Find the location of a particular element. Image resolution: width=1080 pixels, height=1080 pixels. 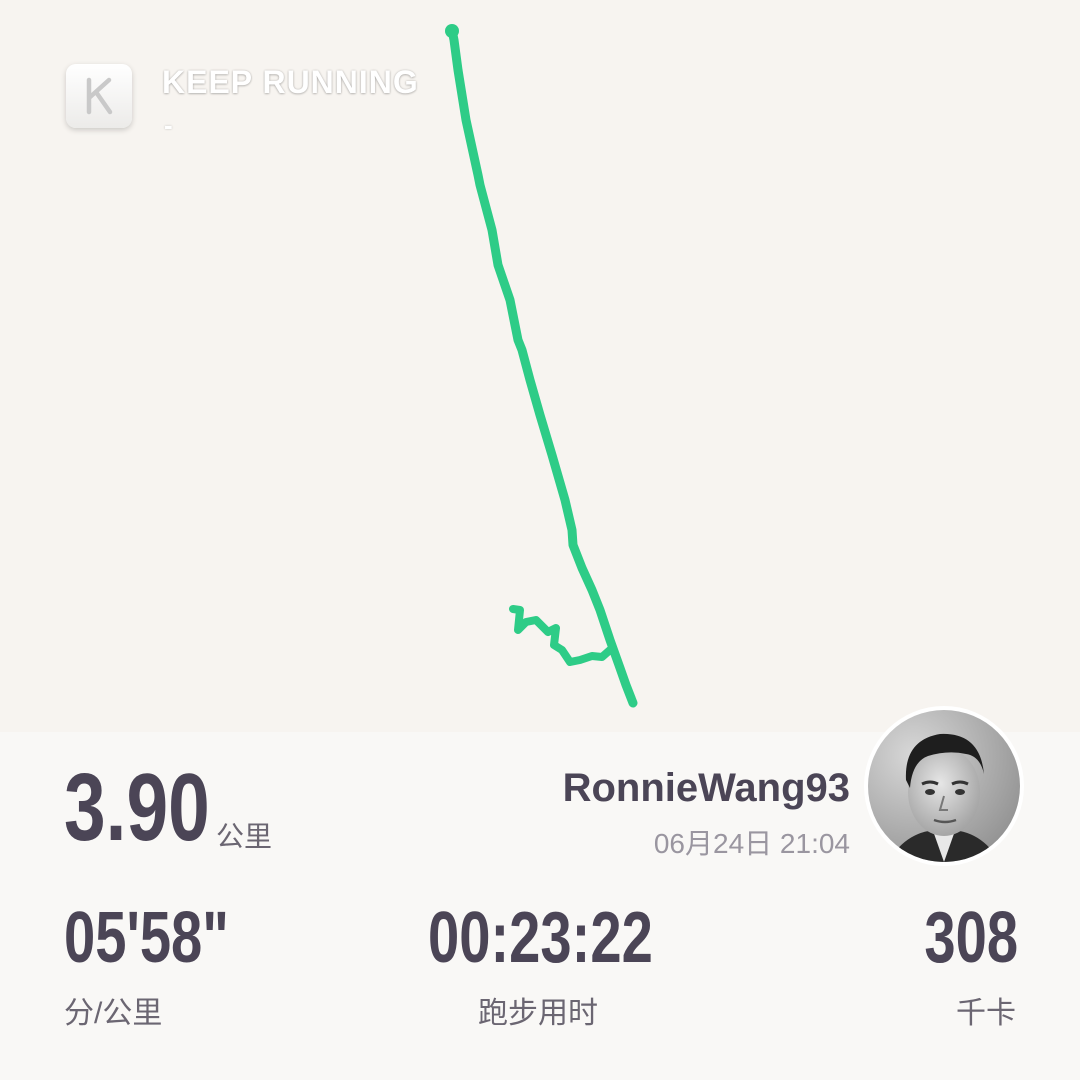

route-branch is located at coordinates (561, 635).